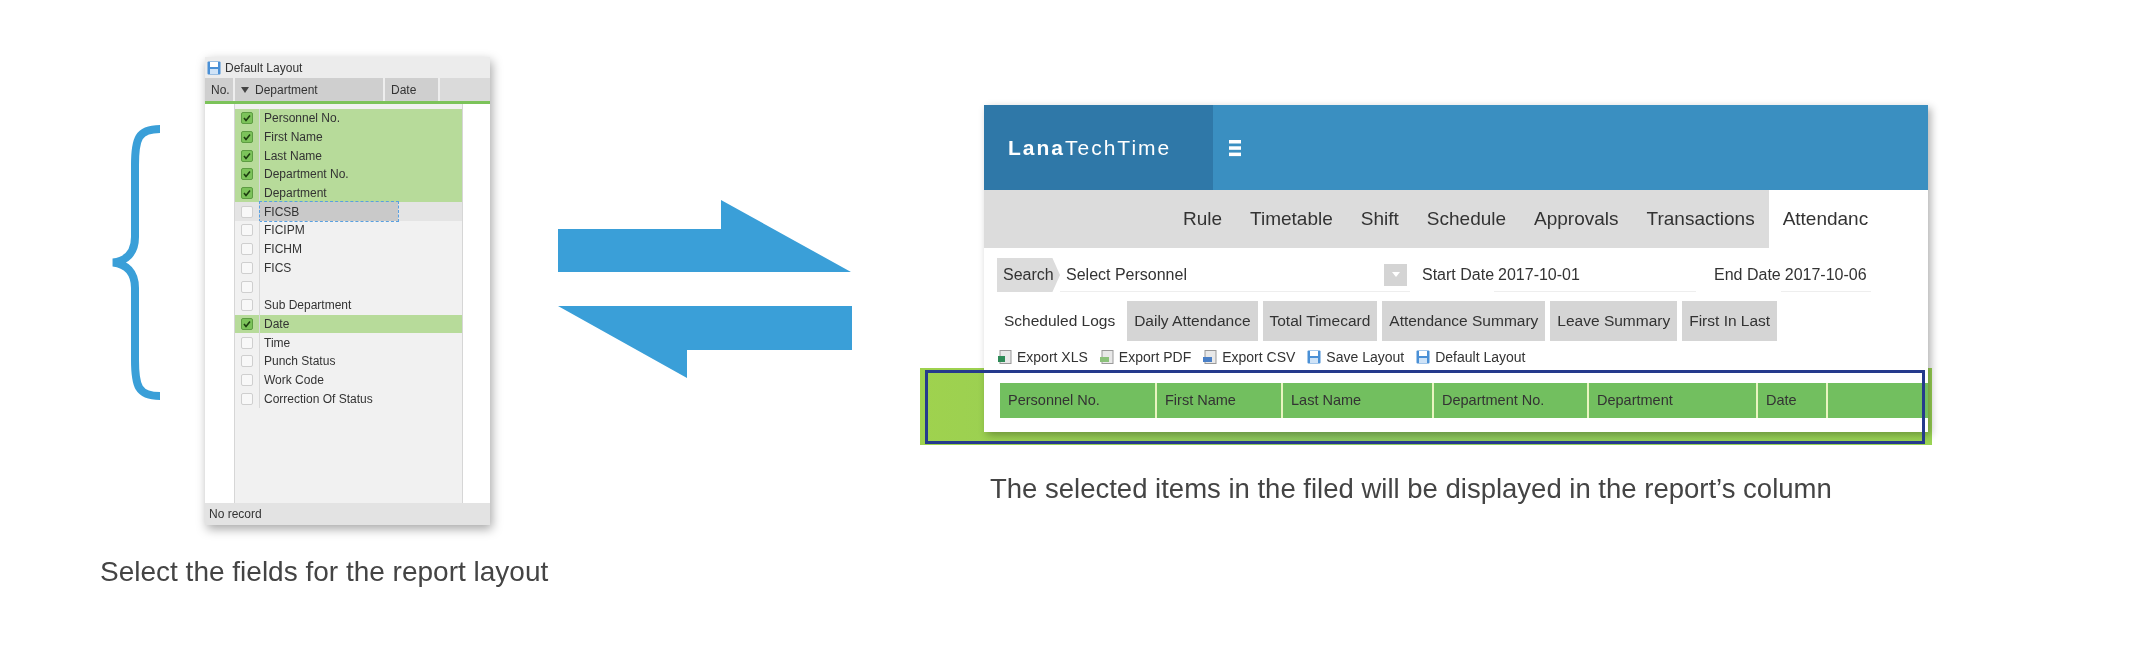  I want to click on field-row: FICHM, so click(348, 249).